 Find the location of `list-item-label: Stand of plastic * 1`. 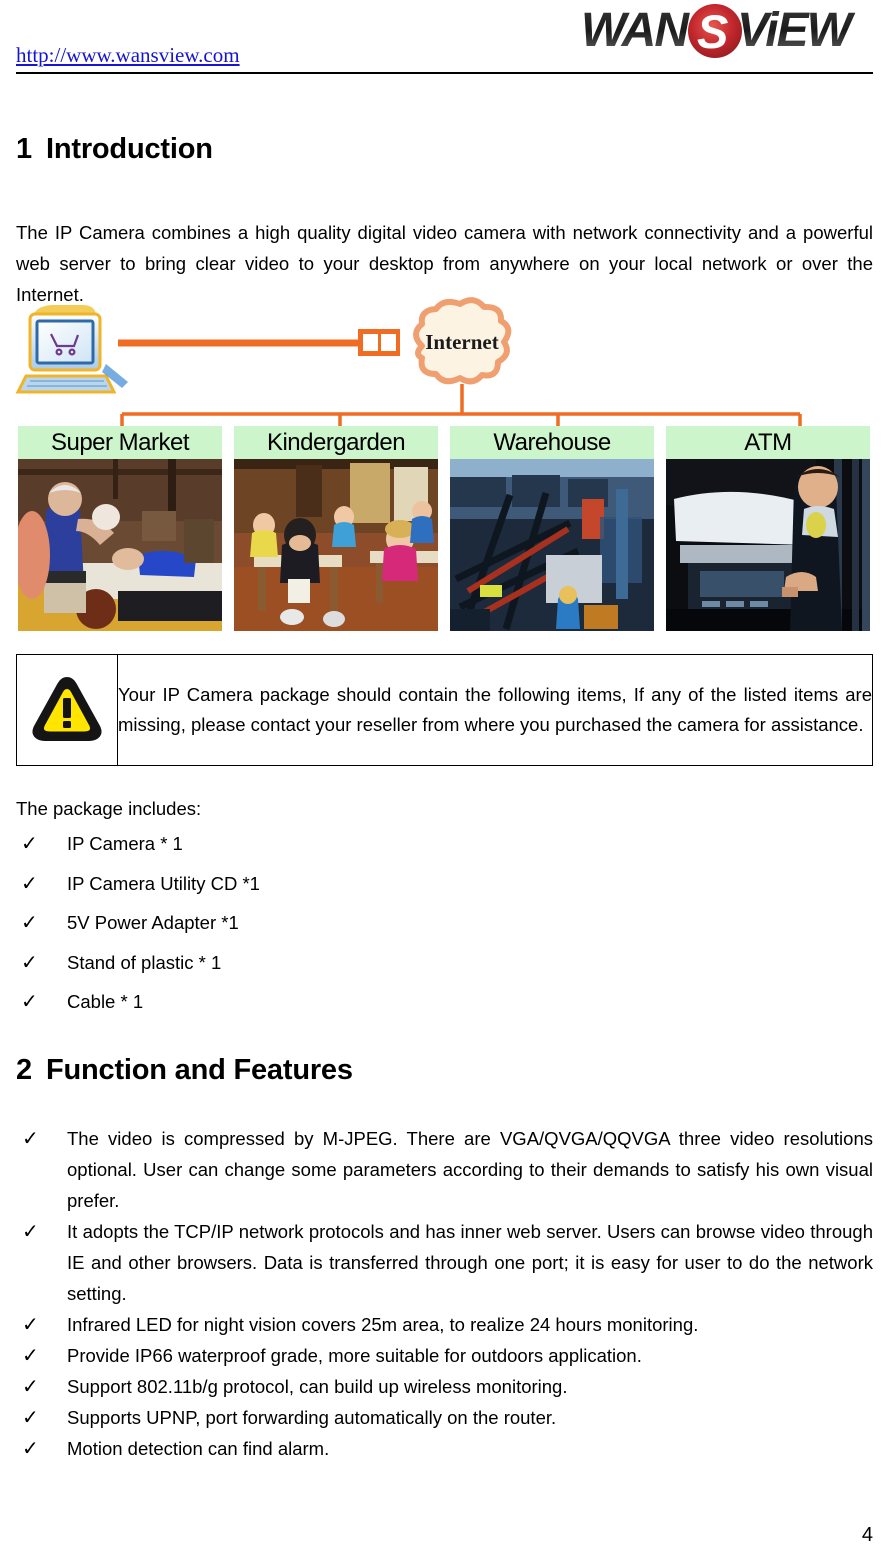

list-item-label: Stand of plastic * 1 is located at coordinates (144, 962).